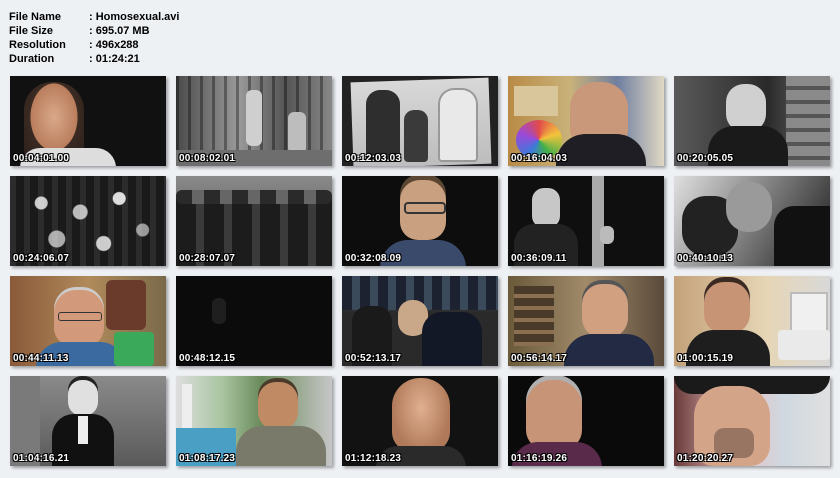 The width and height of the screenshot is (840, 478). Describe the element at coordinates (586, 221) in the screenshot. I see `thumbnail: 00:36:09.11` at that location.